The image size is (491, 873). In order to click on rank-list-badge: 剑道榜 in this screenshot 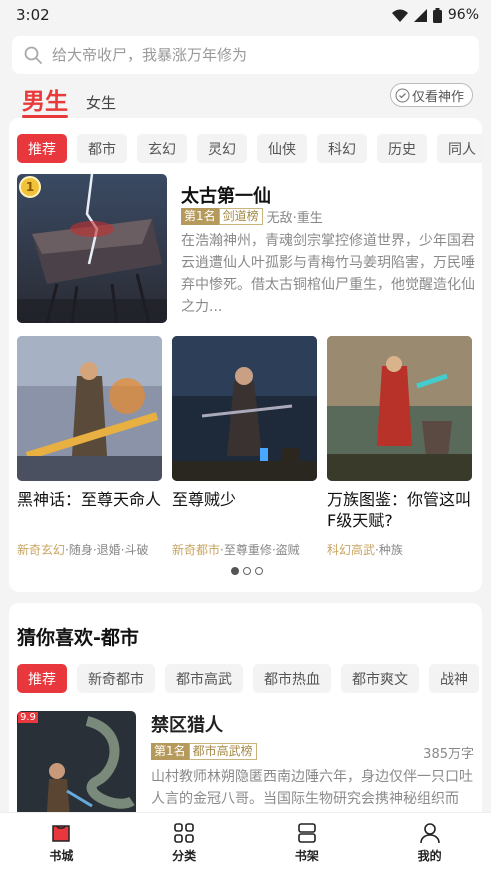, I will do `click(240, 216)`.